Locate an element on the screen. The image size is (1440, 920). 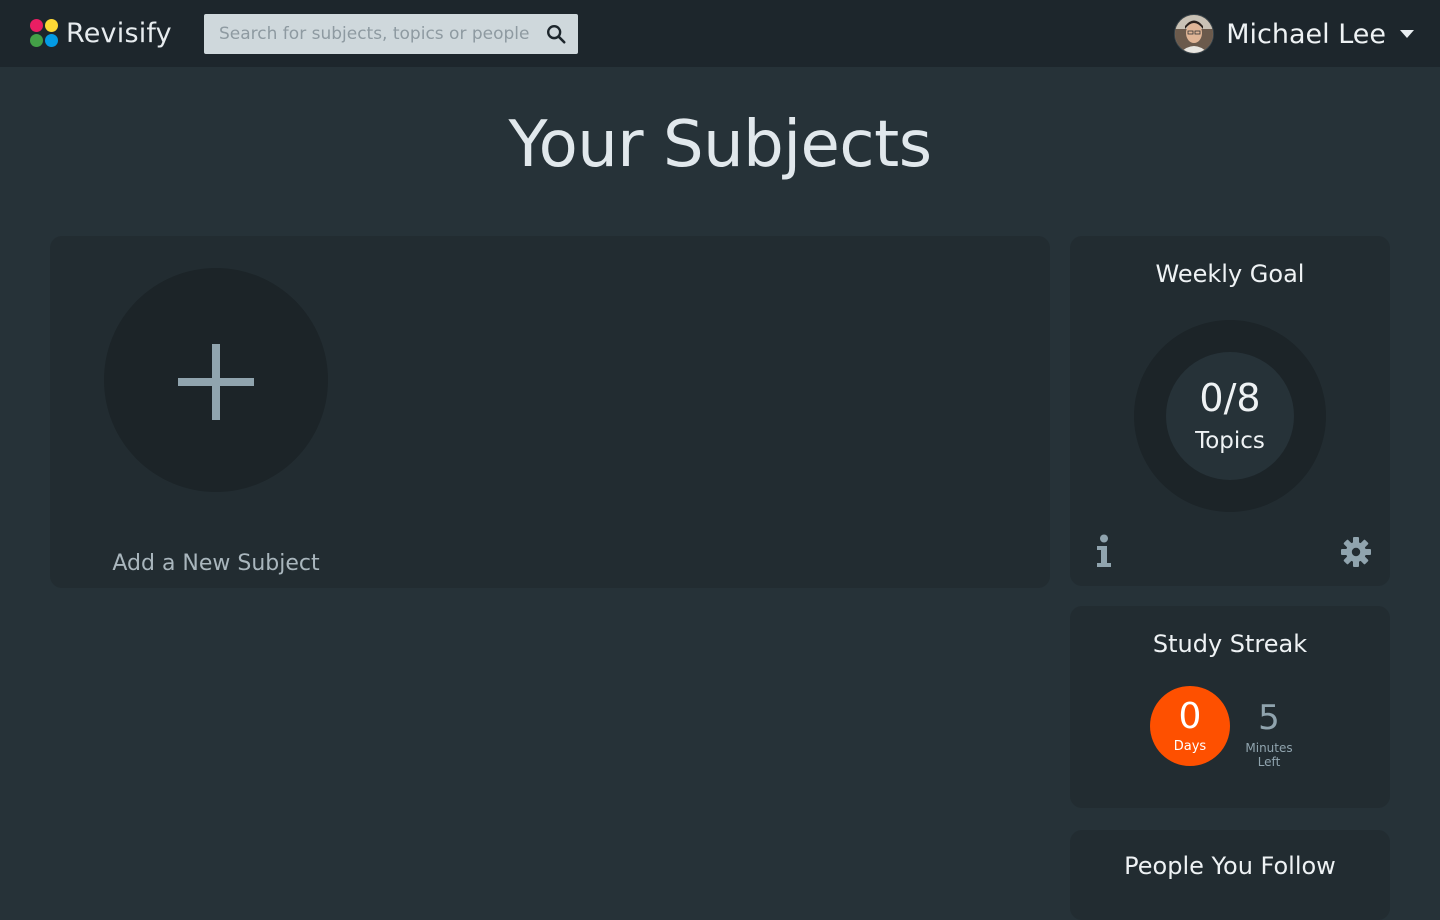
top-navigation-bar: Revisify Michael Lee is located at coordinates (720, 33).